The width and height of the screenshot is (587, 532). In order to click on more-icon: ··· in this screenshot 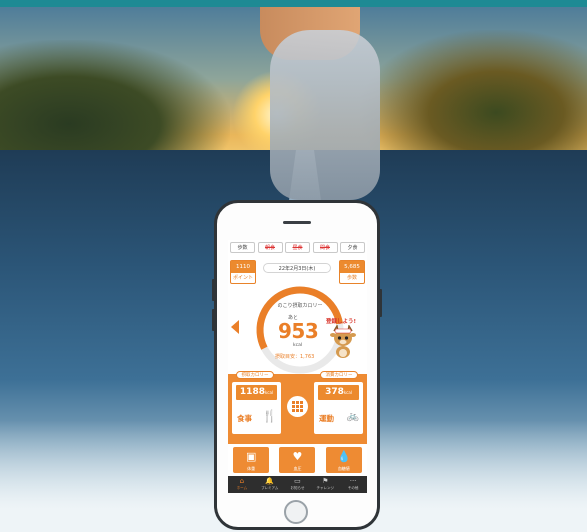, I will do `click(353, 481)`.